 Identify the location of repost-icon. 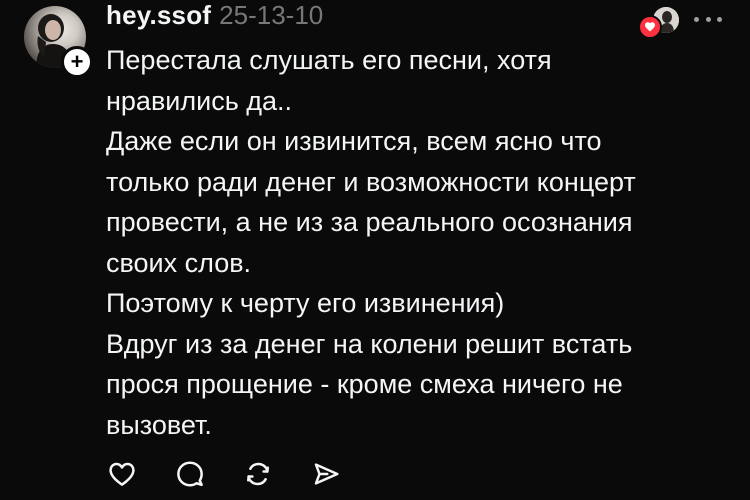
(258, 474).